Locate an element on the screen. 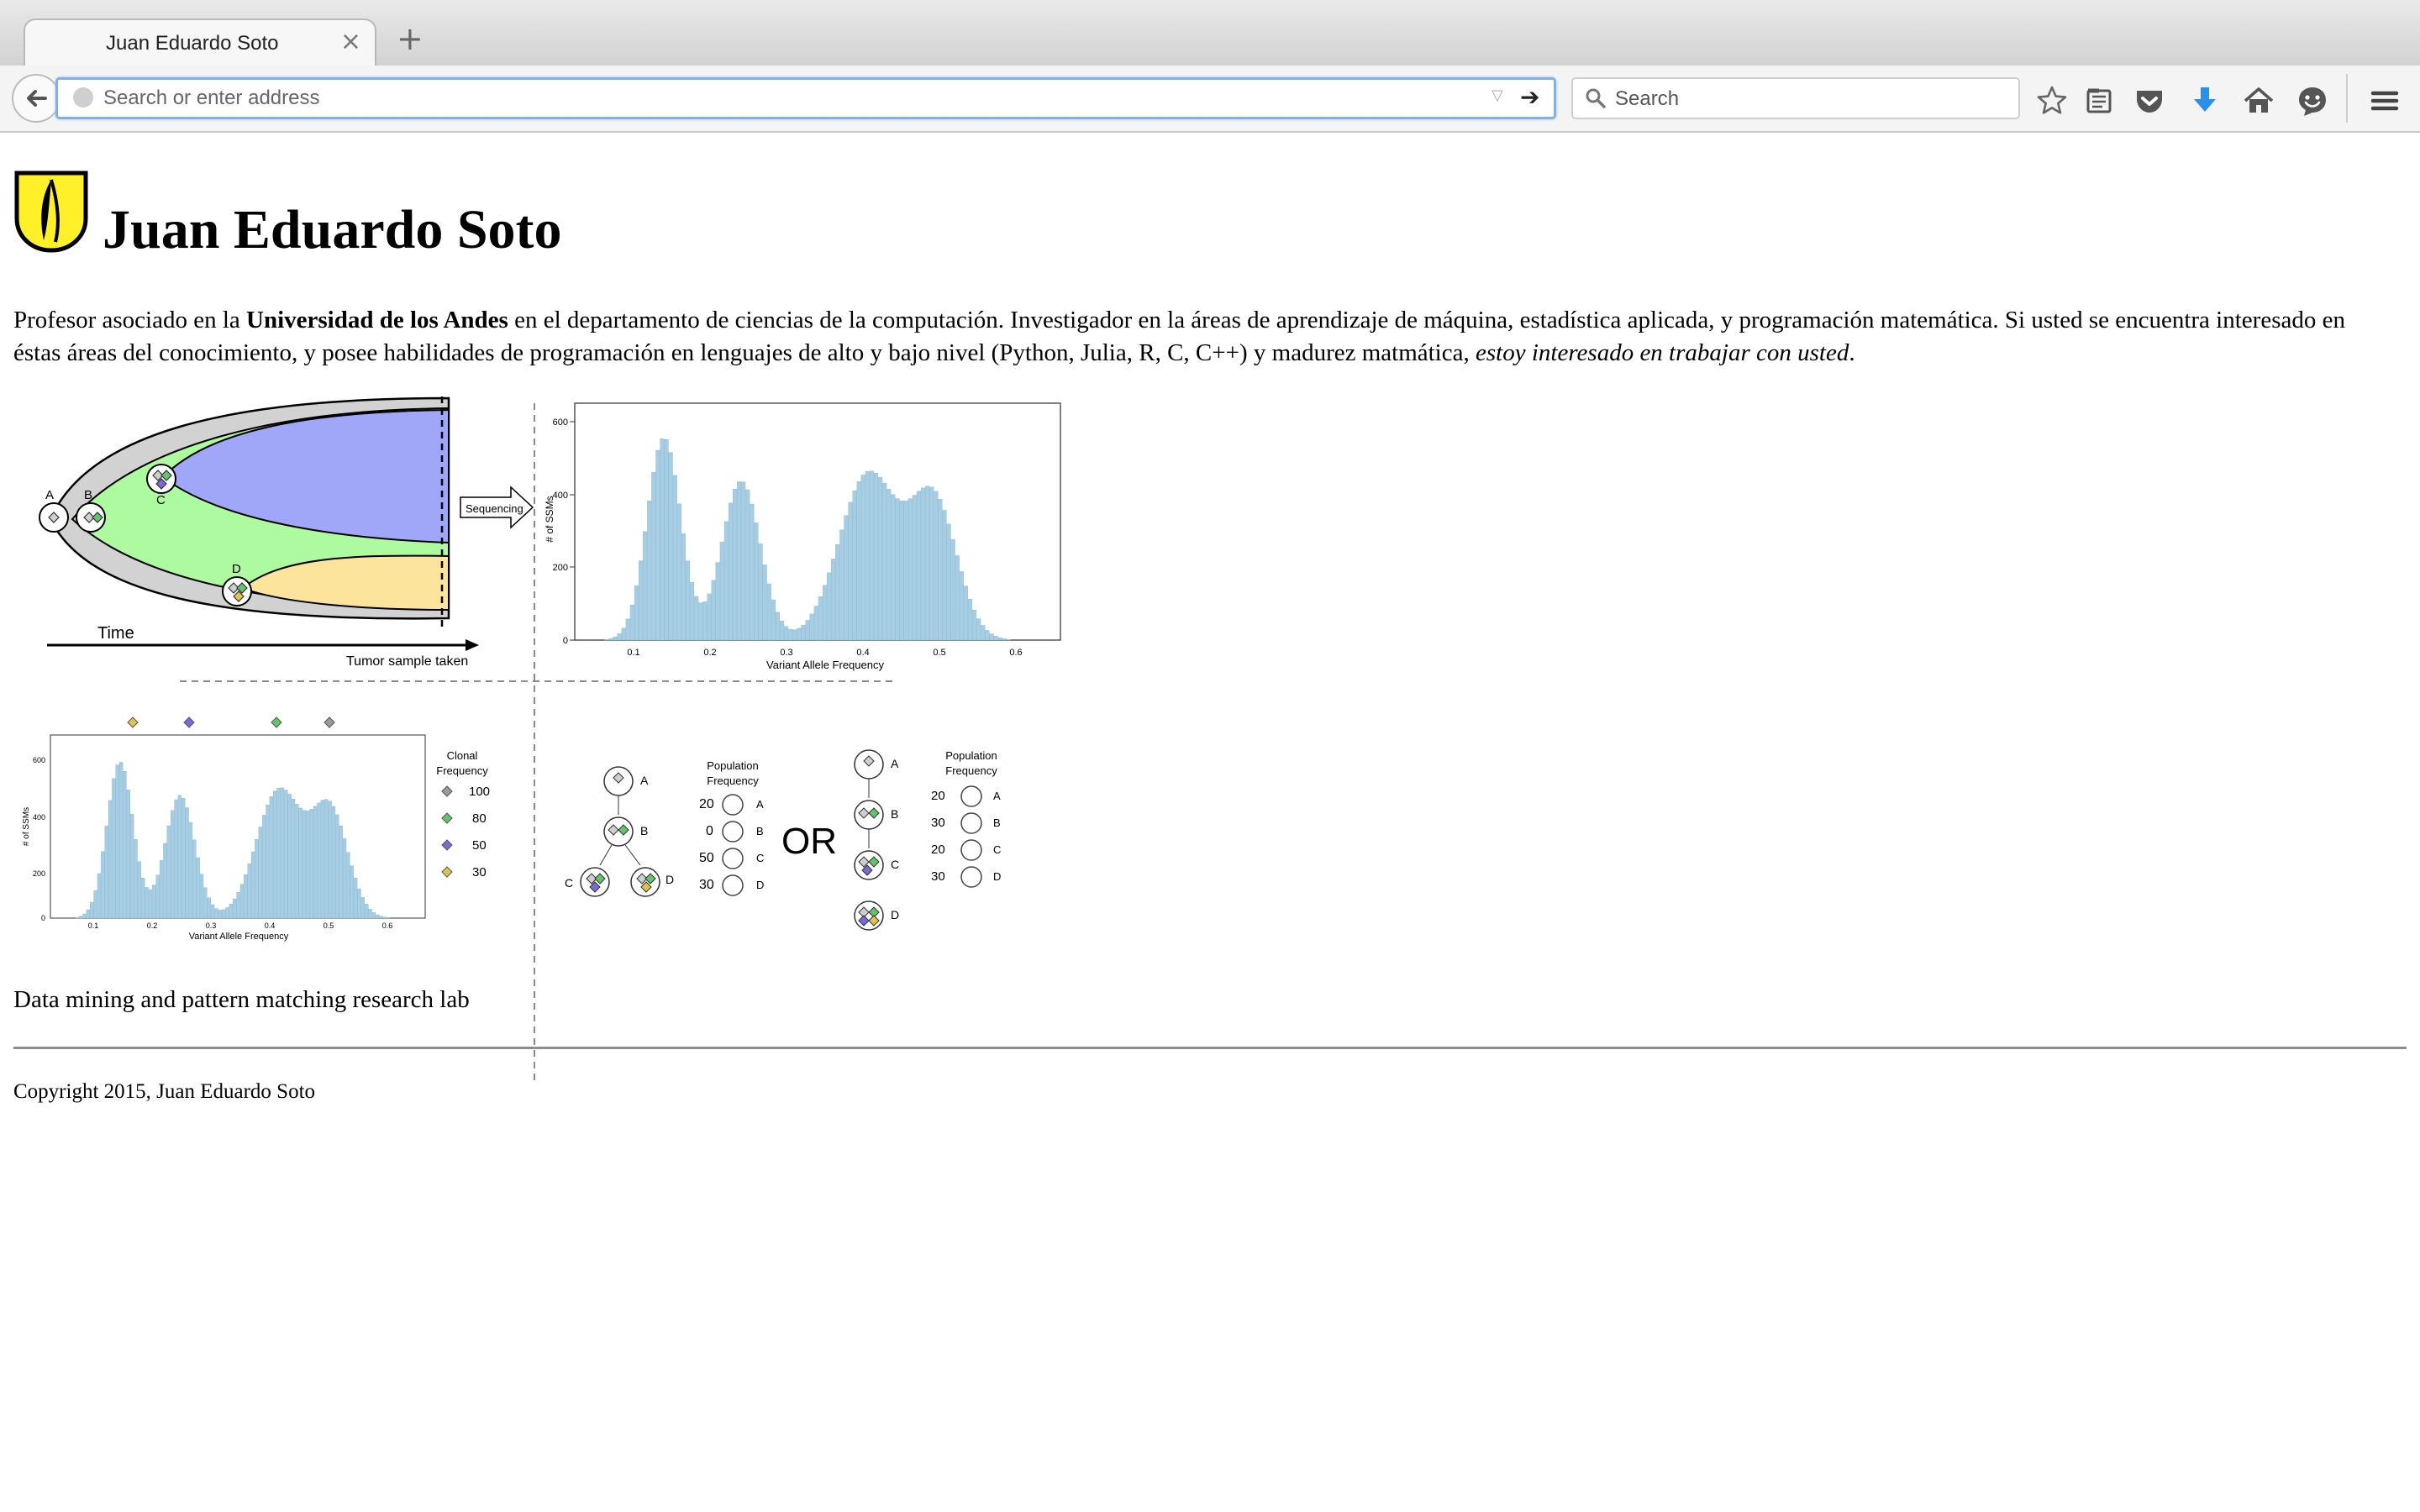  menu-icon is located at coordinates (2385, 101).